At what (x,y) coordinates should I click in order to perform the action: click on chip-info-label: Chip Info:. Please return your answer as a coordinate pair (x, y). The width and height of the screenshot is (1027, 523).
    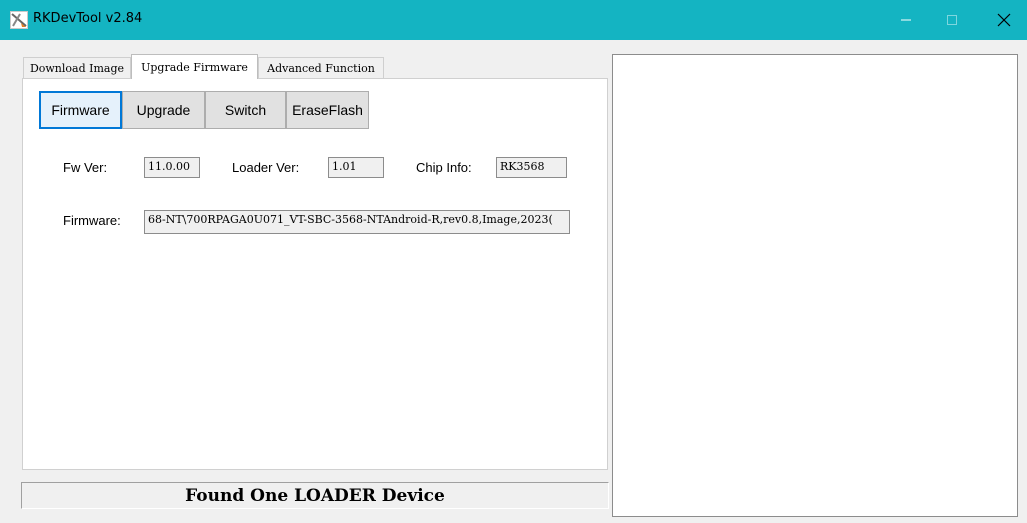
    Looking at the image, I should click on (444, 167).